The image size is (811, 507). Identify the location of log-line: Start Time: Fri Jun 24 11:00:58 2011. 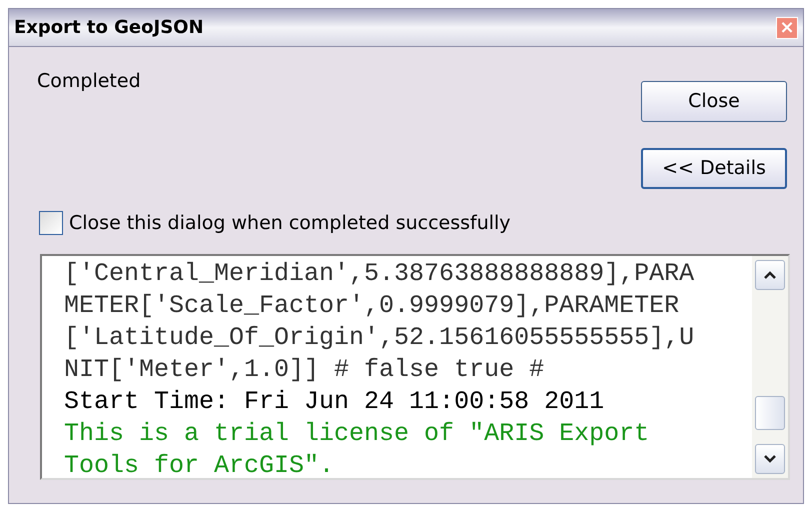
(335, 402).